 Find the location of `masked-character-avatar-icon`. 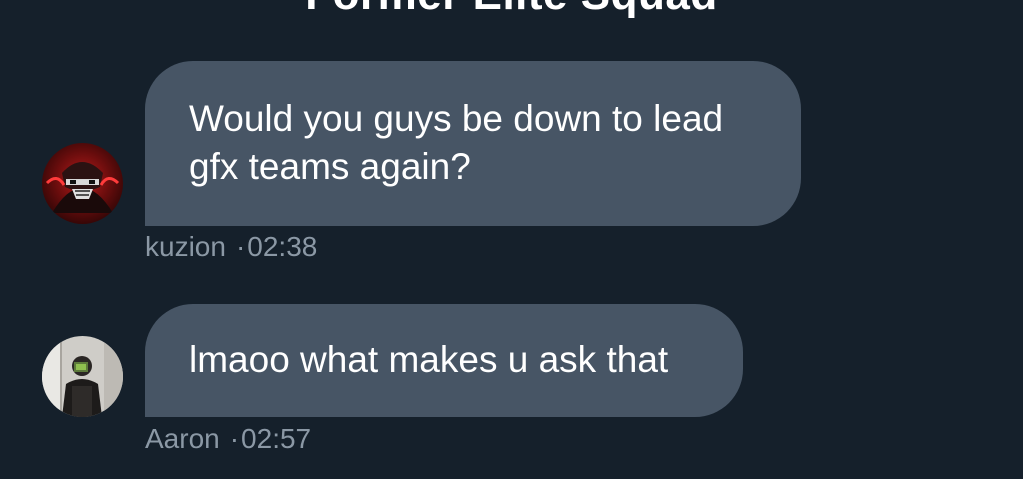

masked-character-avatar-icon is located at coordinates (82, 183).